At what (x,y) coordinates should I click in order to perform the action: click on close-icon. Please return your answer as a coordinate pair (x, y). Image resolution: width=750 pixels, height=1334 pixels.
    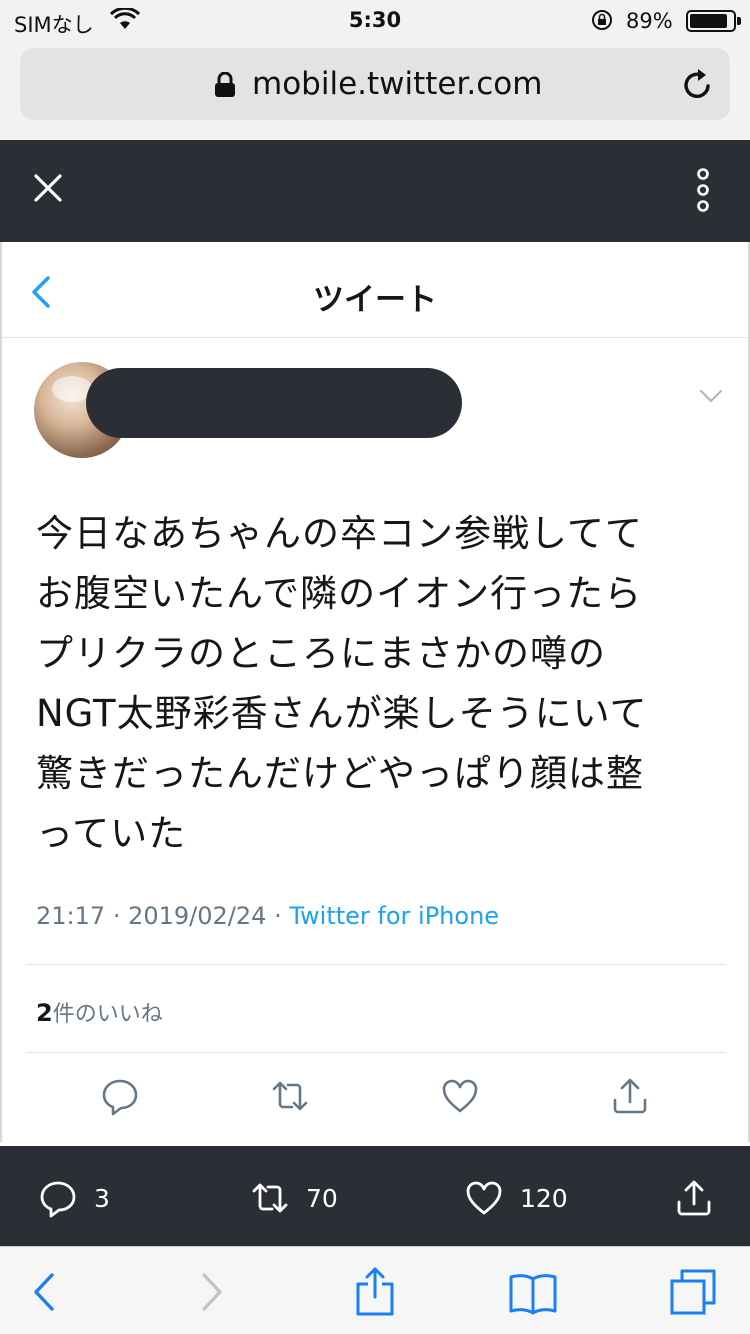
    Looking at the image, I should click on (48, 188).